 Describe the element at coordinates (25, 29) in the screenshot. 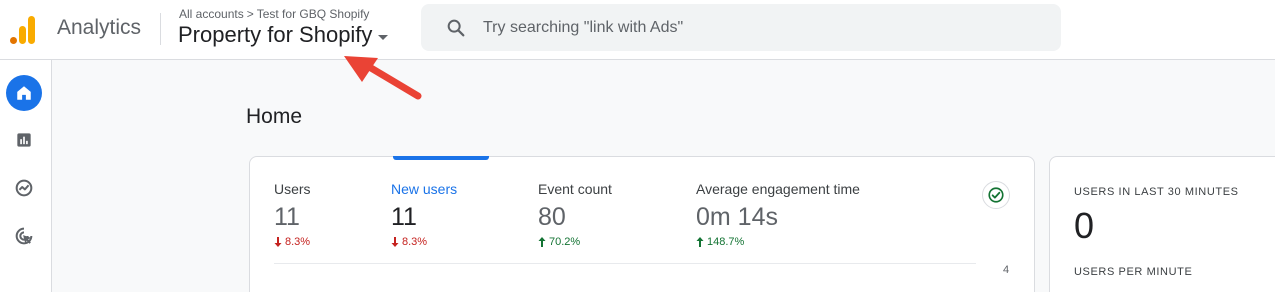

I see `analytics-logo-icon` at that location.